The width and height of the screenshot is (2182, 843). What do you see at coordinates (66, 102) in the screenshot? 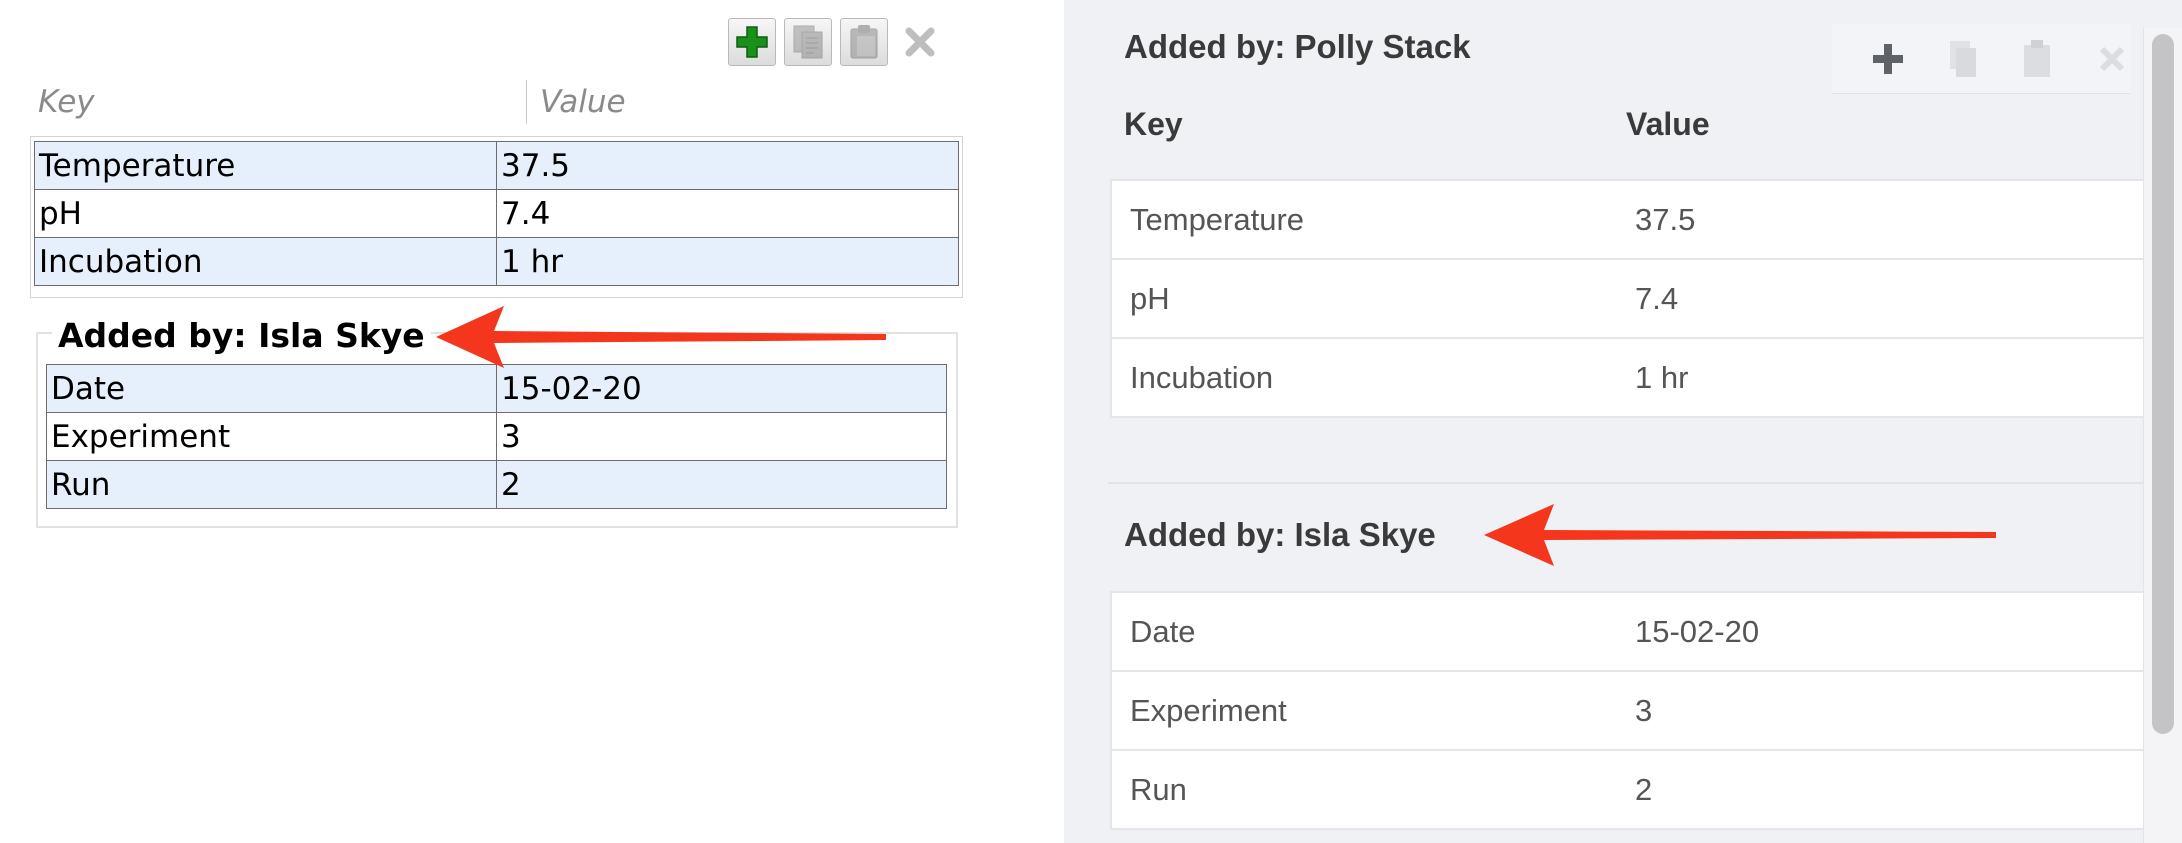
I see `old-key-header: Key` at bounding box center [66, 102].